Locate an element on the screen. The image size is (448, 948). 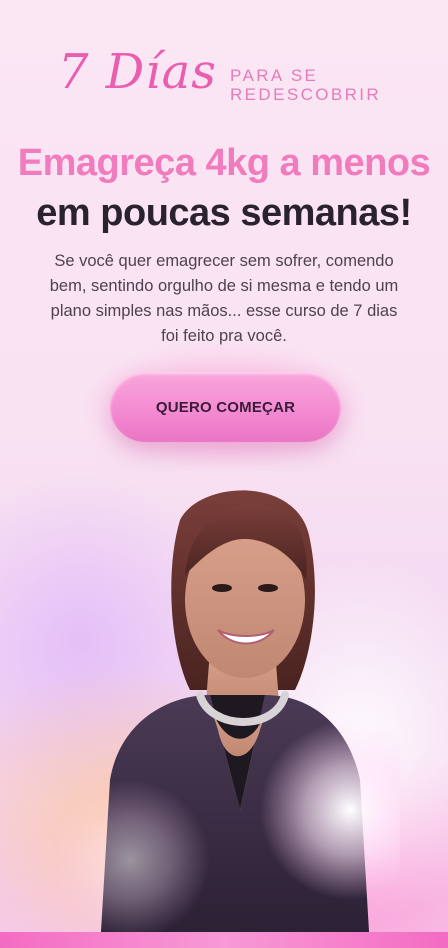
logo-script-title: 7 Días is located at coordinates (137, 72).